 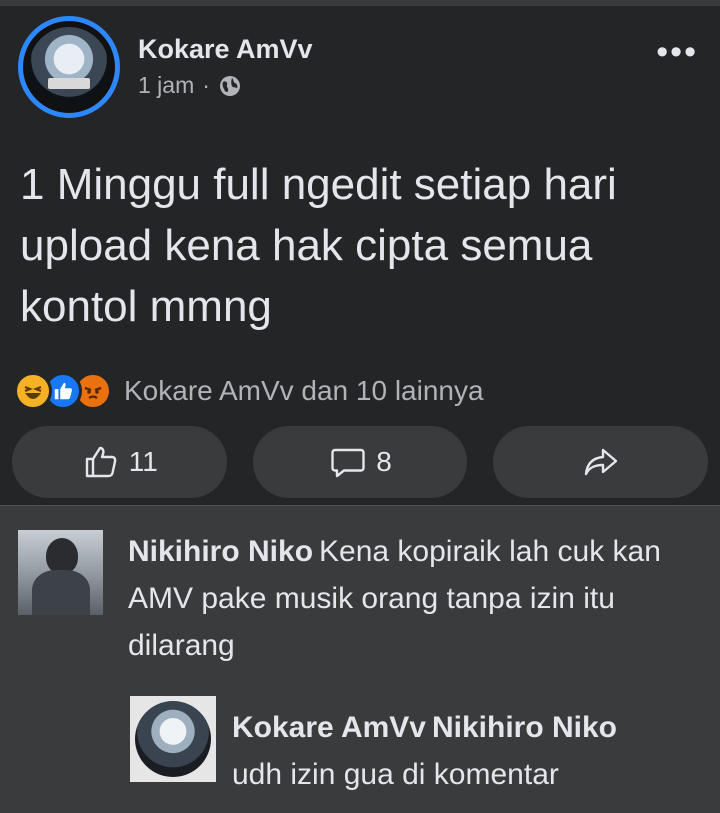 I want to click on reply-text: udh izin gua di komentar, so click(x=395, y=774).